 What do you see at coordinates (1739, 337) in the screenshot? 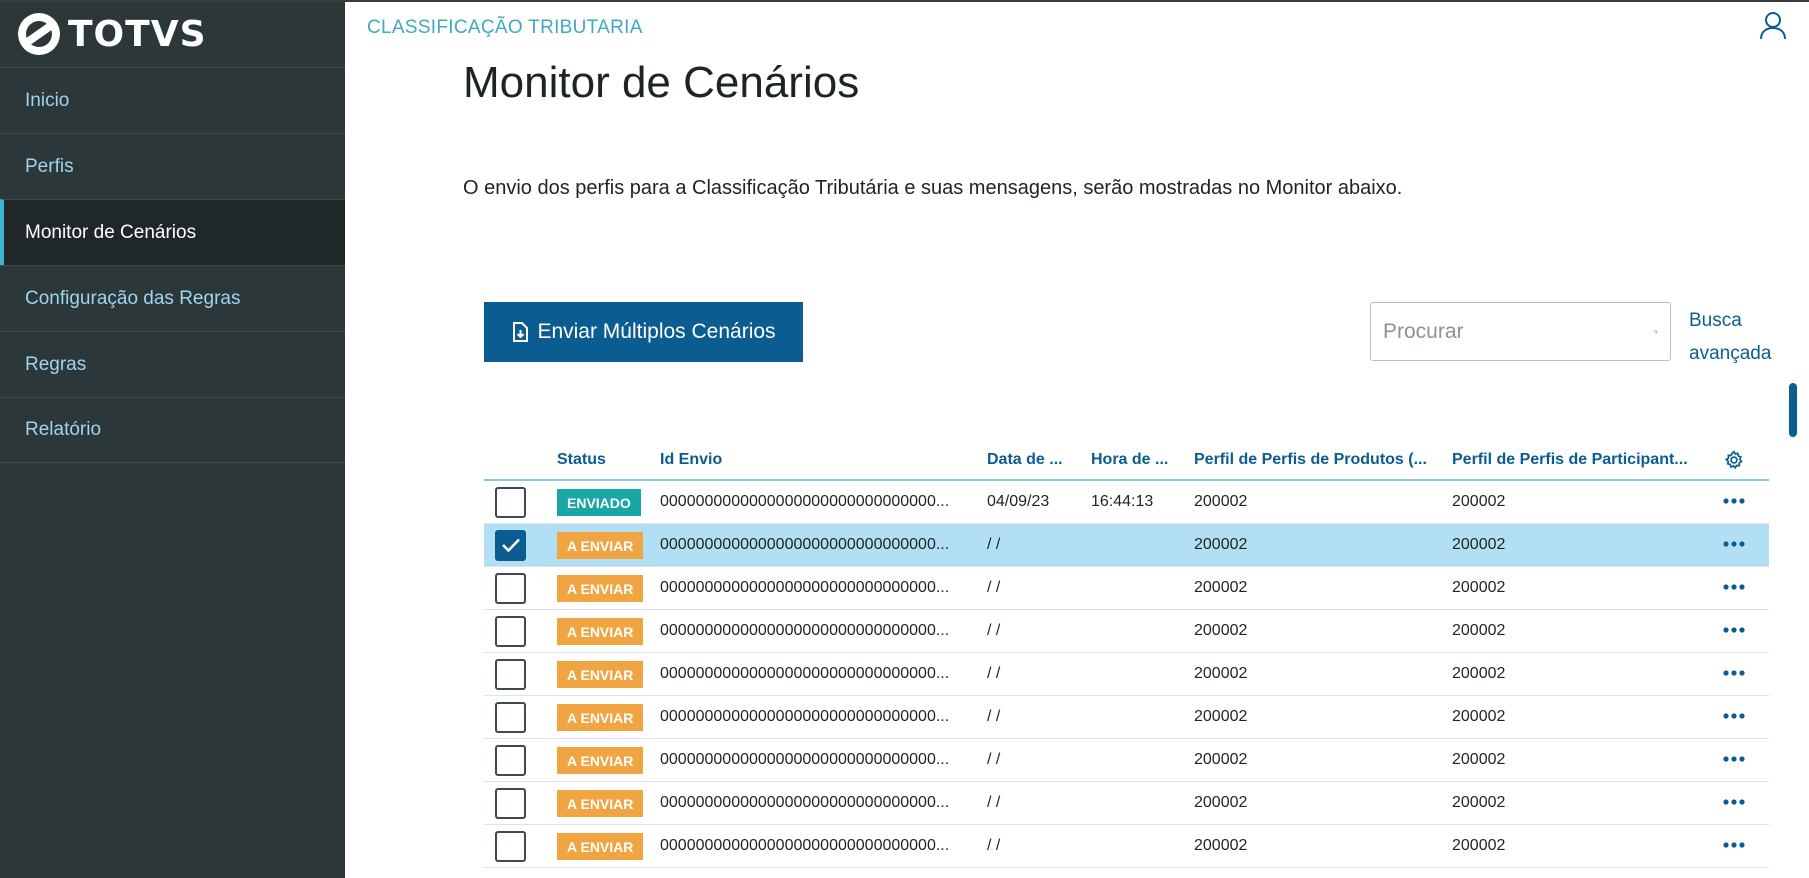
I see `advanced-search-link: Busca avançada` at bounding box center [1739, 337].